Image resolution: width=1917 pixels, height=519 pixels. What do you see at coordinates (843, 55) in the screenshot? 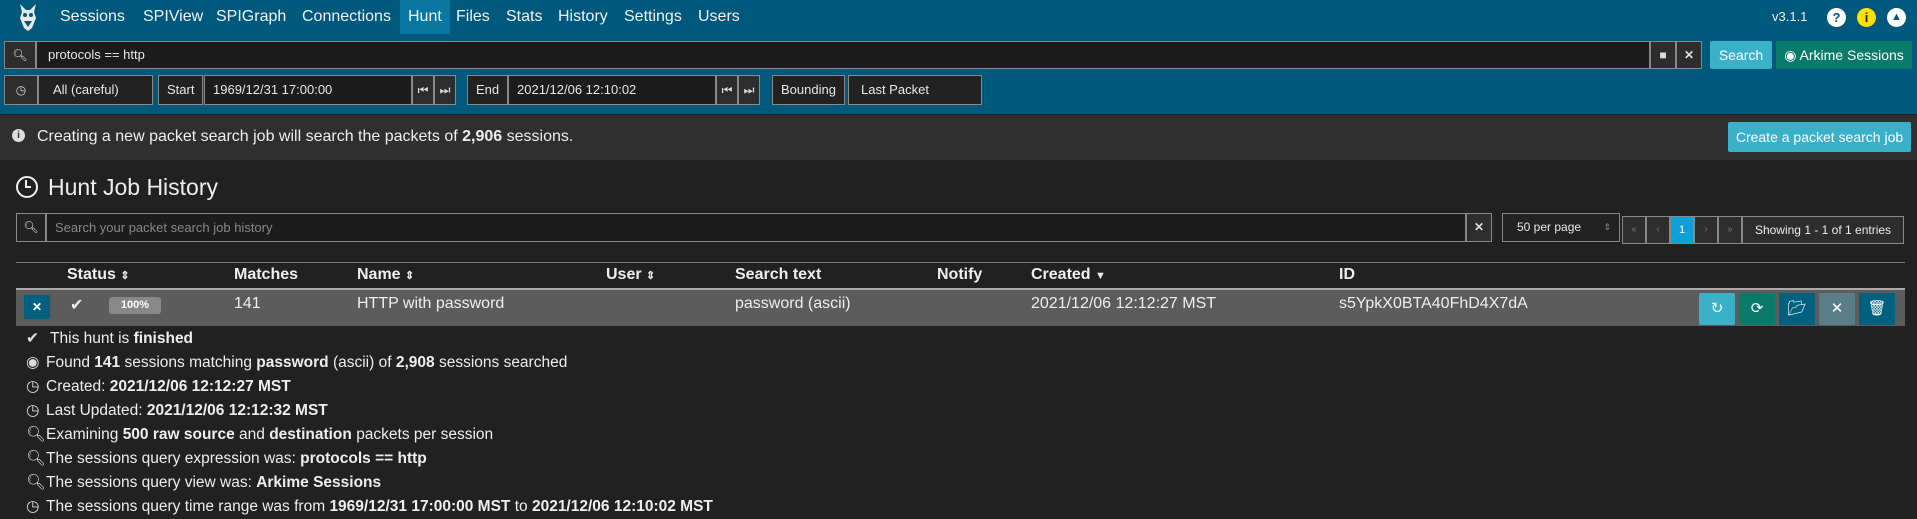
I see `search-expression-input: protocols == http` at bounding box center [843, 55].